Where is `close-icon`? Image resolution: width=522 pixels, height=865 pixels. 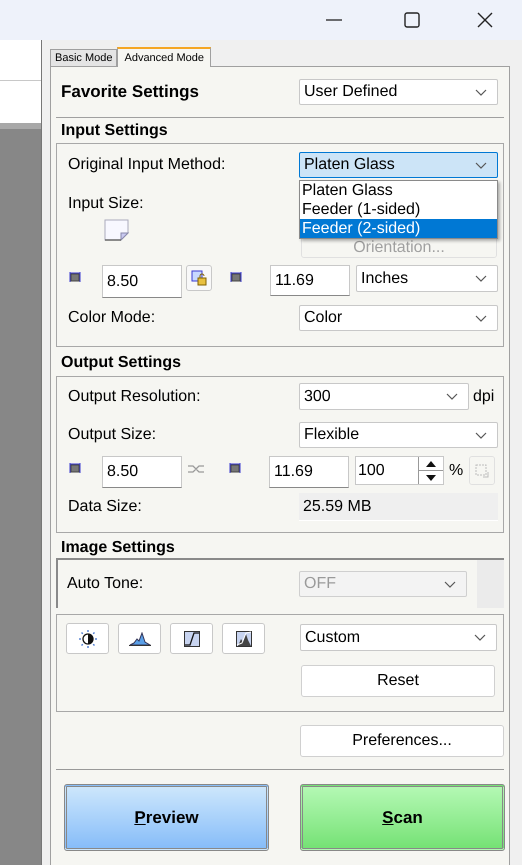
close-icon is located at coordinates (485, 20).